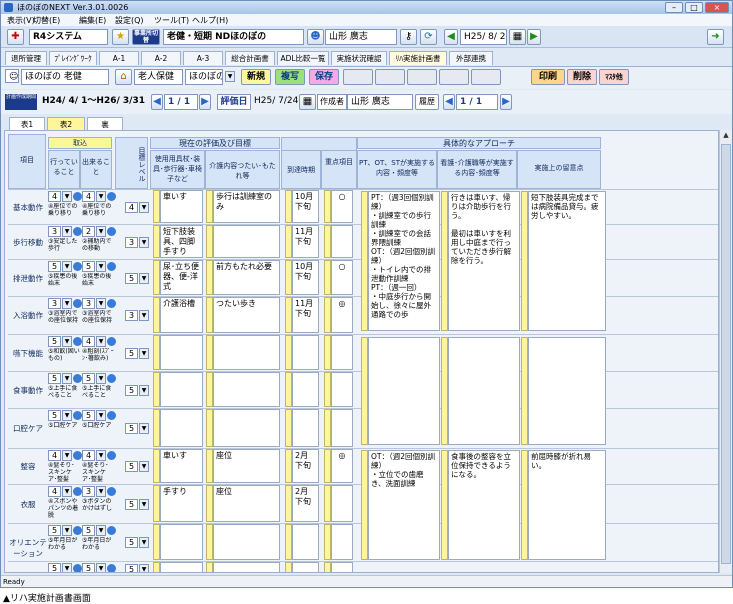 Image resolution: width=733 pixels, height=604 pixels. I want to click on author-name: 山形 廣志, so click(380, 102).